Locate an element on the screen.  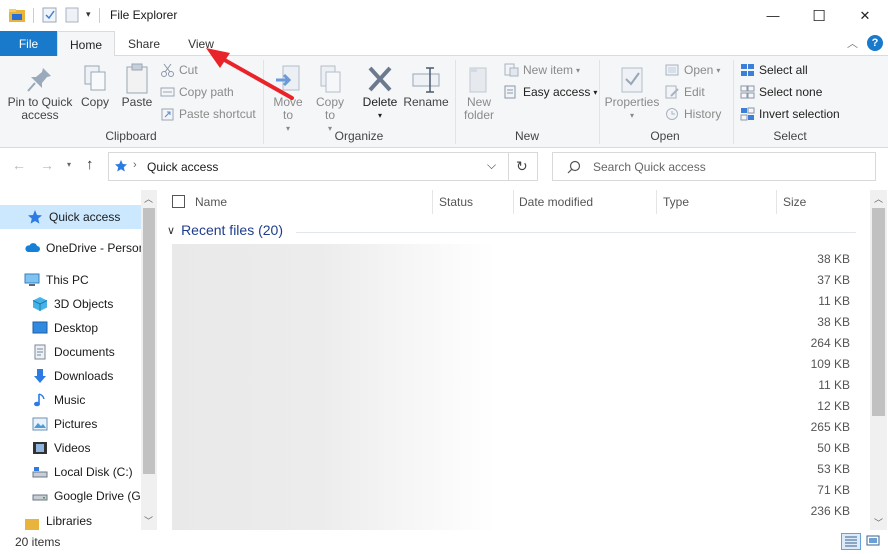
easy-access-button: Easy access ▾ is located at coordinates (550, 92).